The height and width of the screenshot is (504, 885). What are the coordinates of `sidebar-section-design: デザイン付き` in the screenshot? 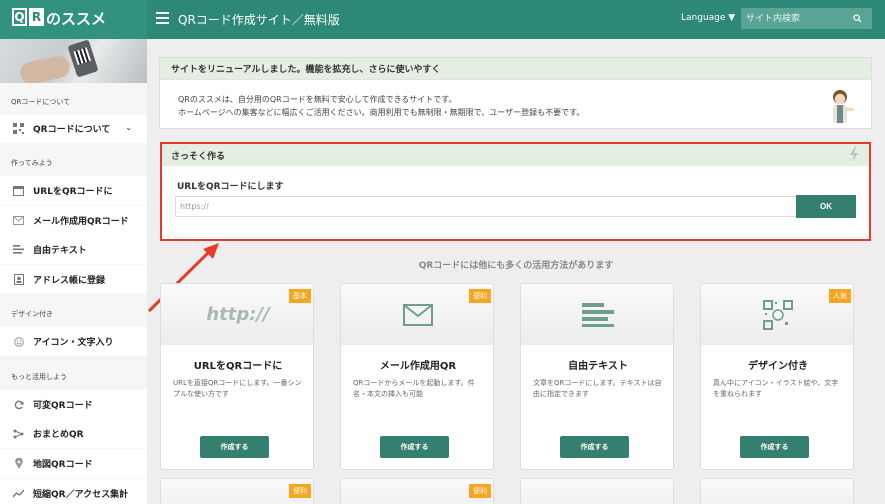 It's located at (32, 314).